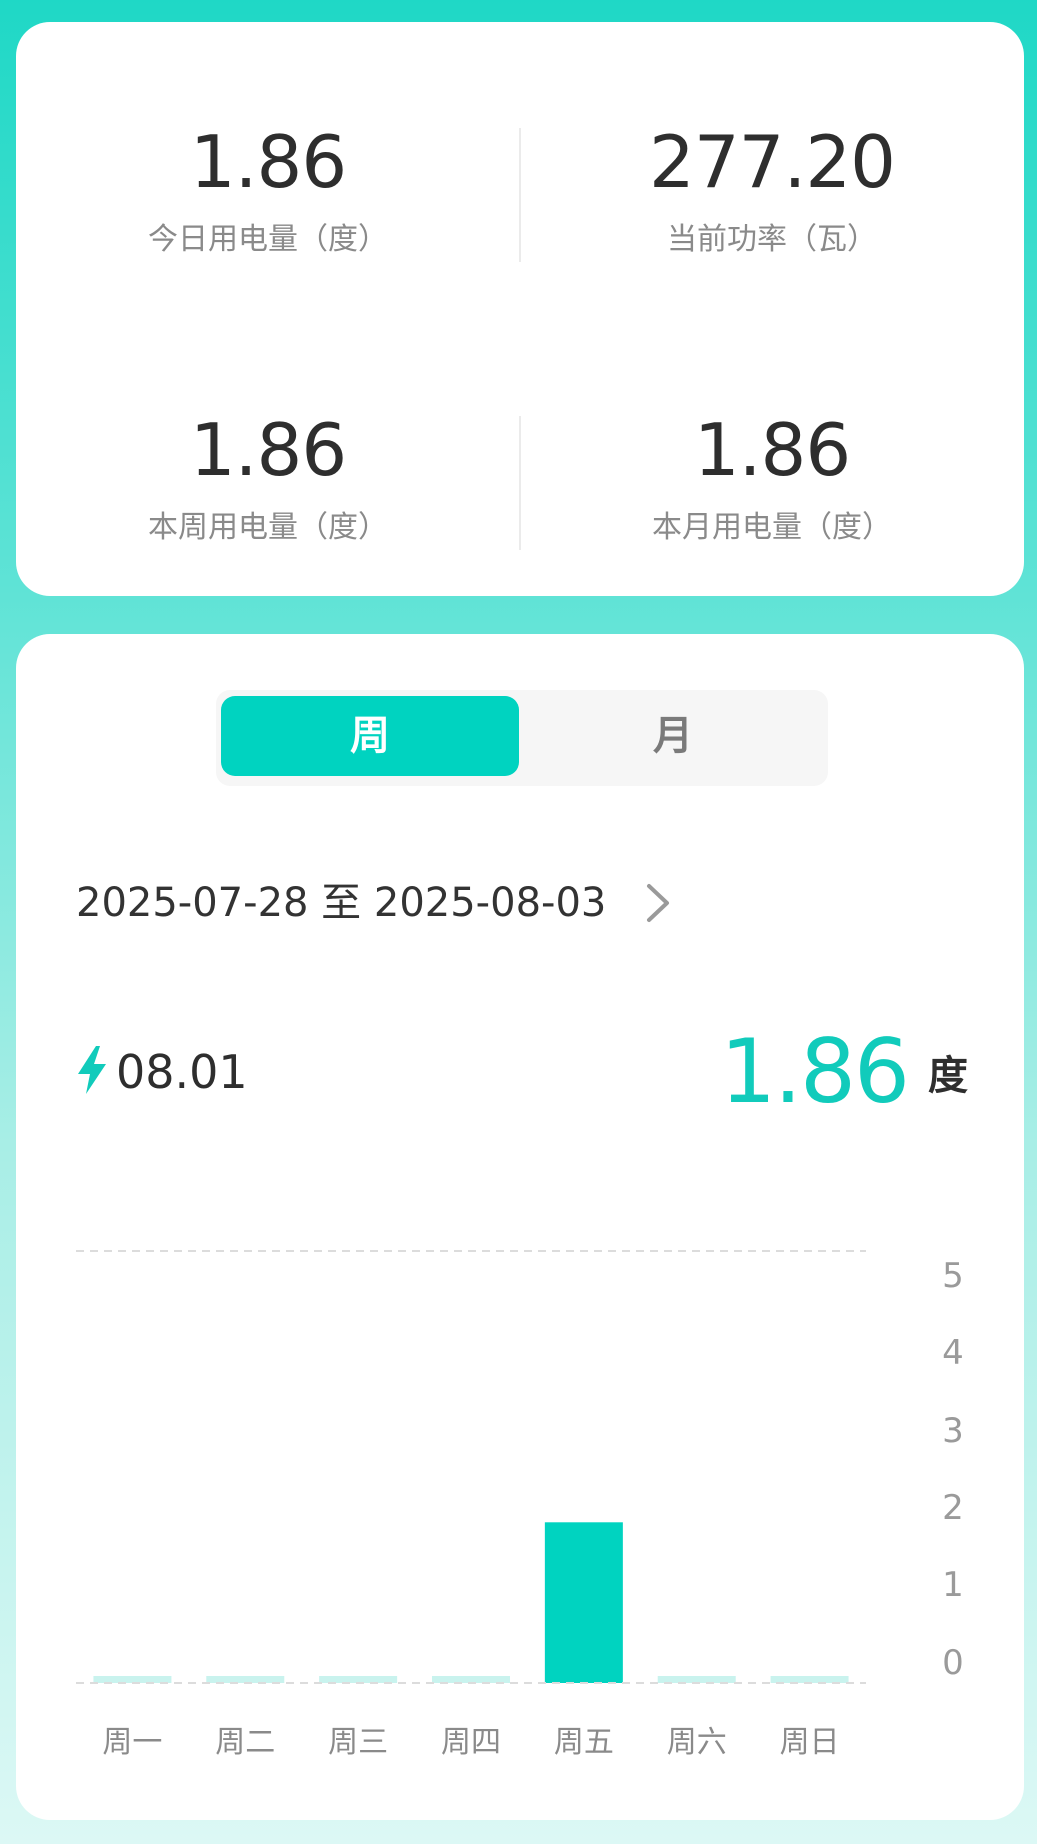 Image resolution: width=1037 pixels, height=1844 pixels. What do you see at coordinates (268, 162) in the screenshot?
I see `today-energy-value: 1.86` at bounding box center [268, 162].